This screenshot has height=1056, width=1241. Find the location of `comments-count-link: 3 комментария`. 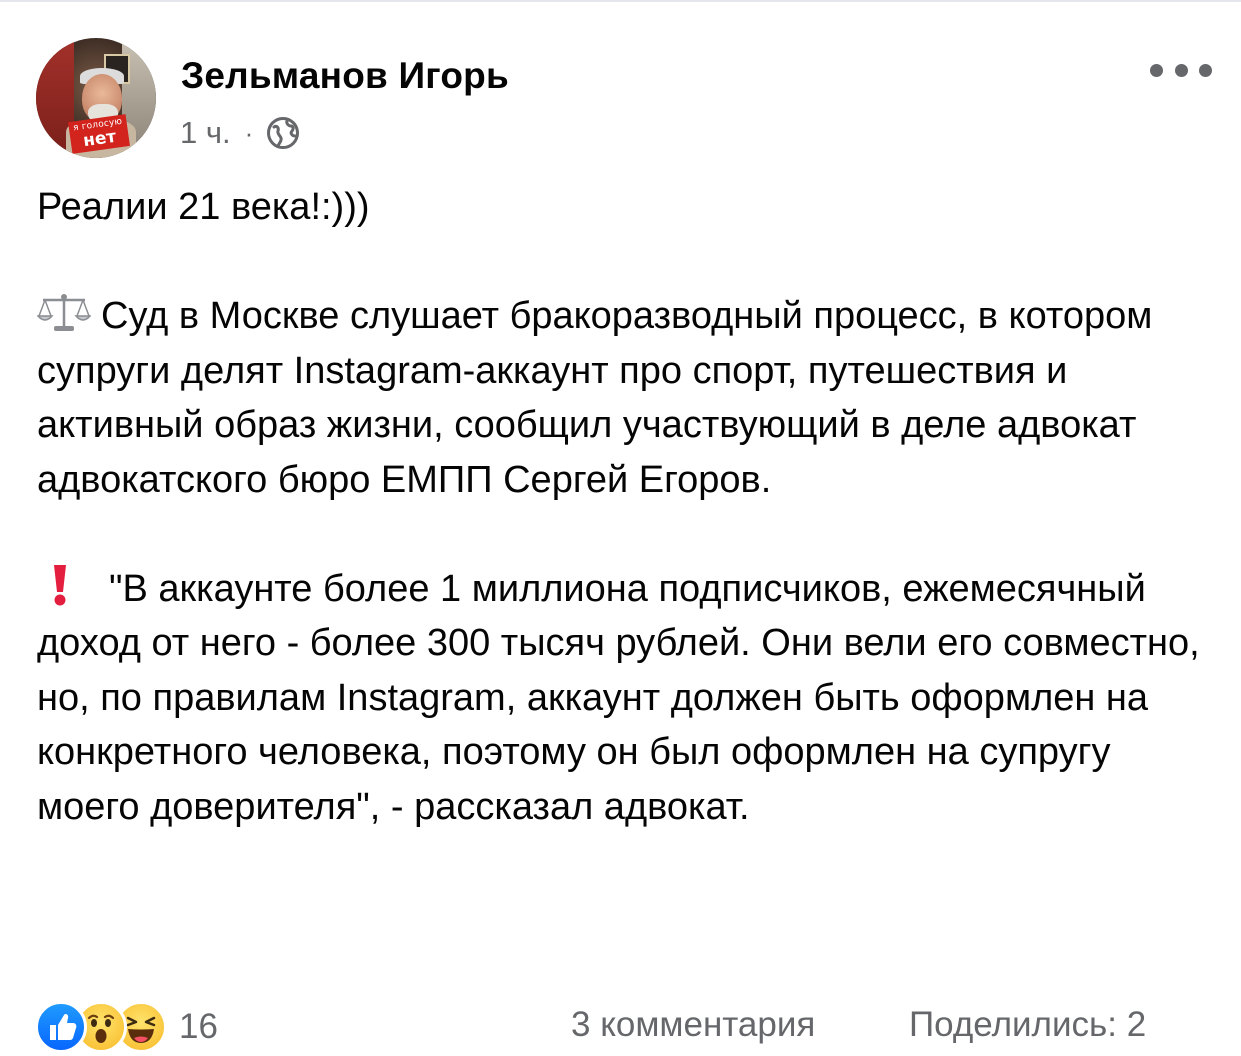

comments-count-link: 3 комментария is located at coordinates (693, 1025).